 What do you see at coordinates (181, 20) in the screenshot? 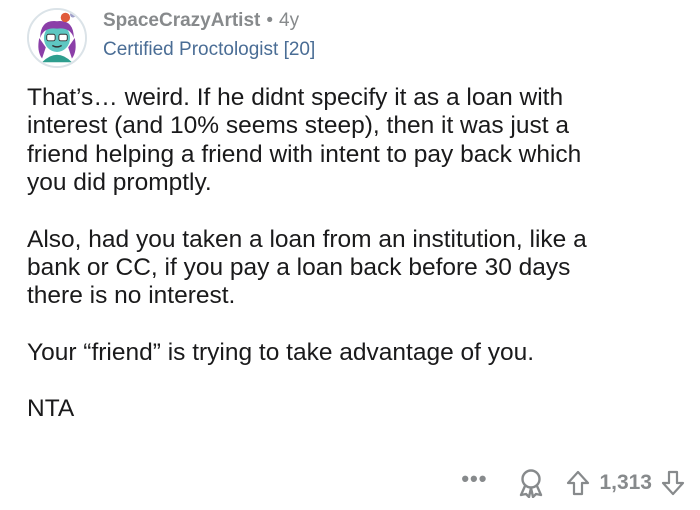
I see `username: SpaceCrazyArtist` at bounding box center [181, 20].